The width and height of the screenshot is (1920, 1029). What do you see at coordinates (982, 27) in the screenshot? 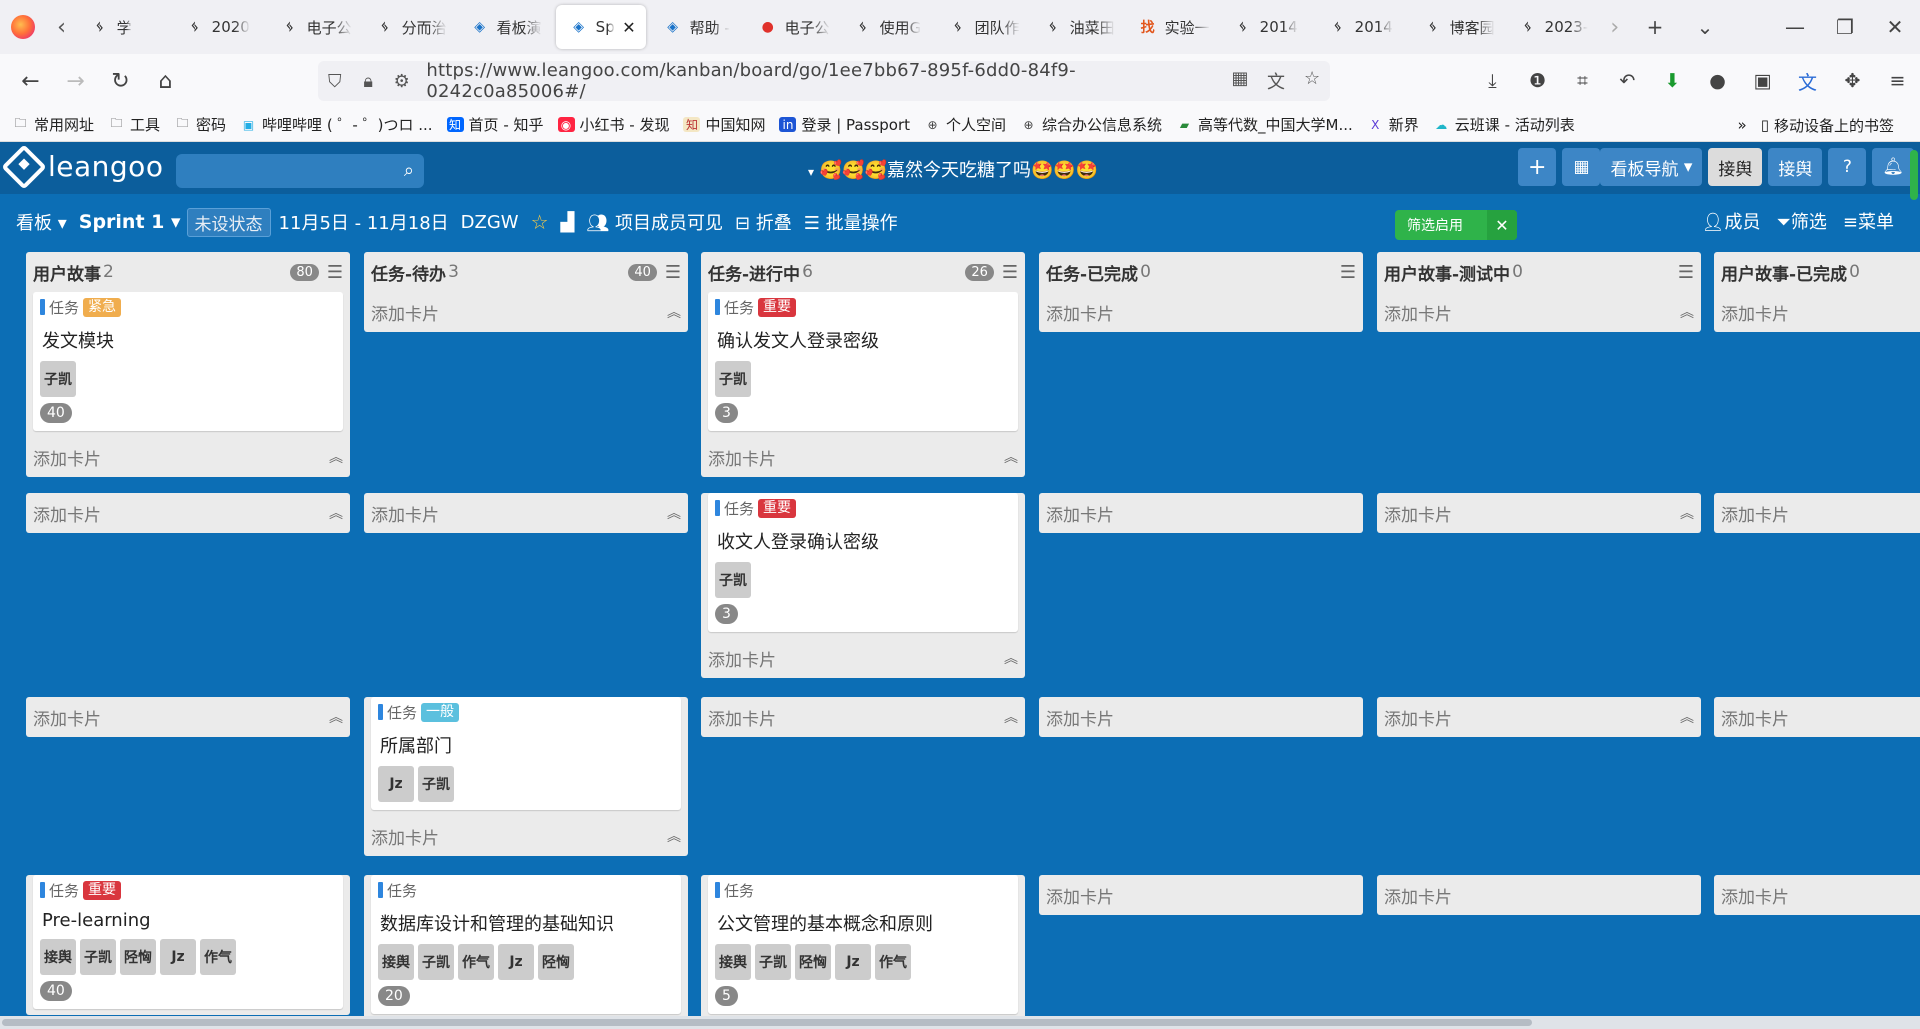
I see `browser-tab: ᛃ 团队作` at bounding box center [982, 27].